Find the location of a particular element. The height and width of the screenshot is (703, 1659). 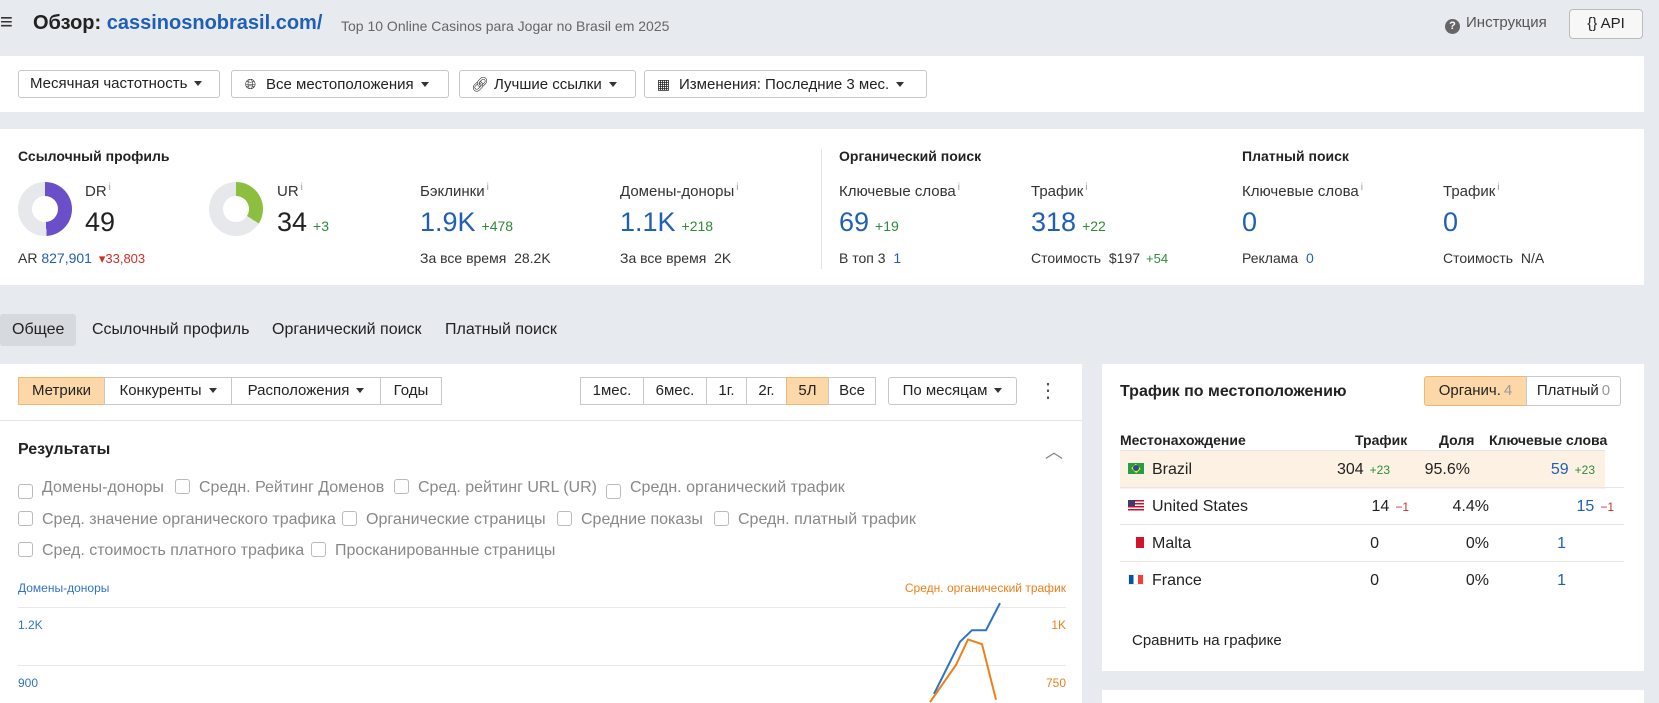

more-options-icon: ⋮ is located at coordinates (1048, 391).